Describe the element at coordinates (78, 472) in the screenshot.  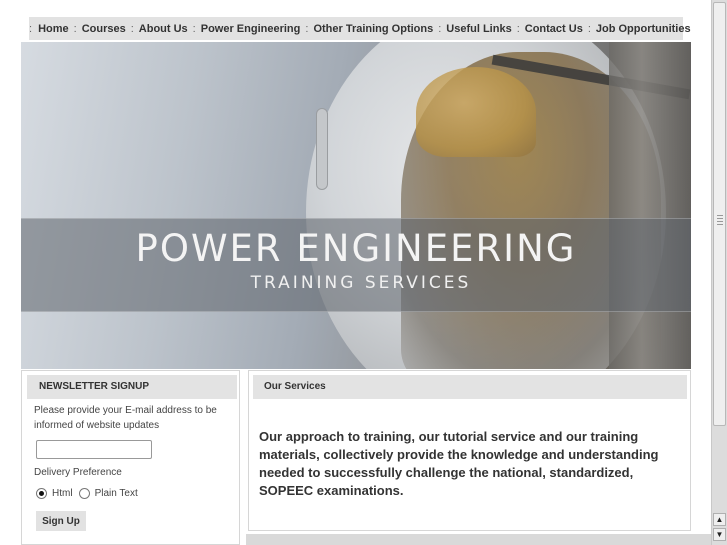
I see `delivery-preference-label: Delivery Preference` at that location.